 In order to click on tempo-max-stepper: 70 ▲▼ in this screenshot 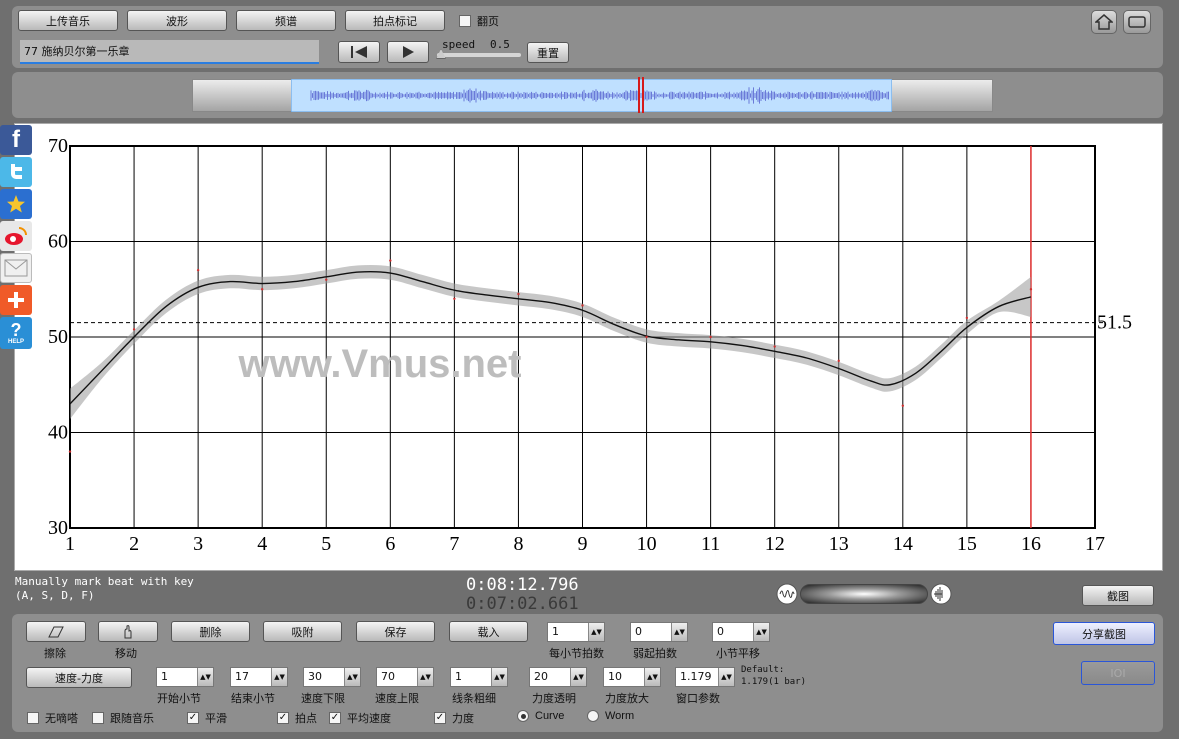, I will do `click(405, 677)`.